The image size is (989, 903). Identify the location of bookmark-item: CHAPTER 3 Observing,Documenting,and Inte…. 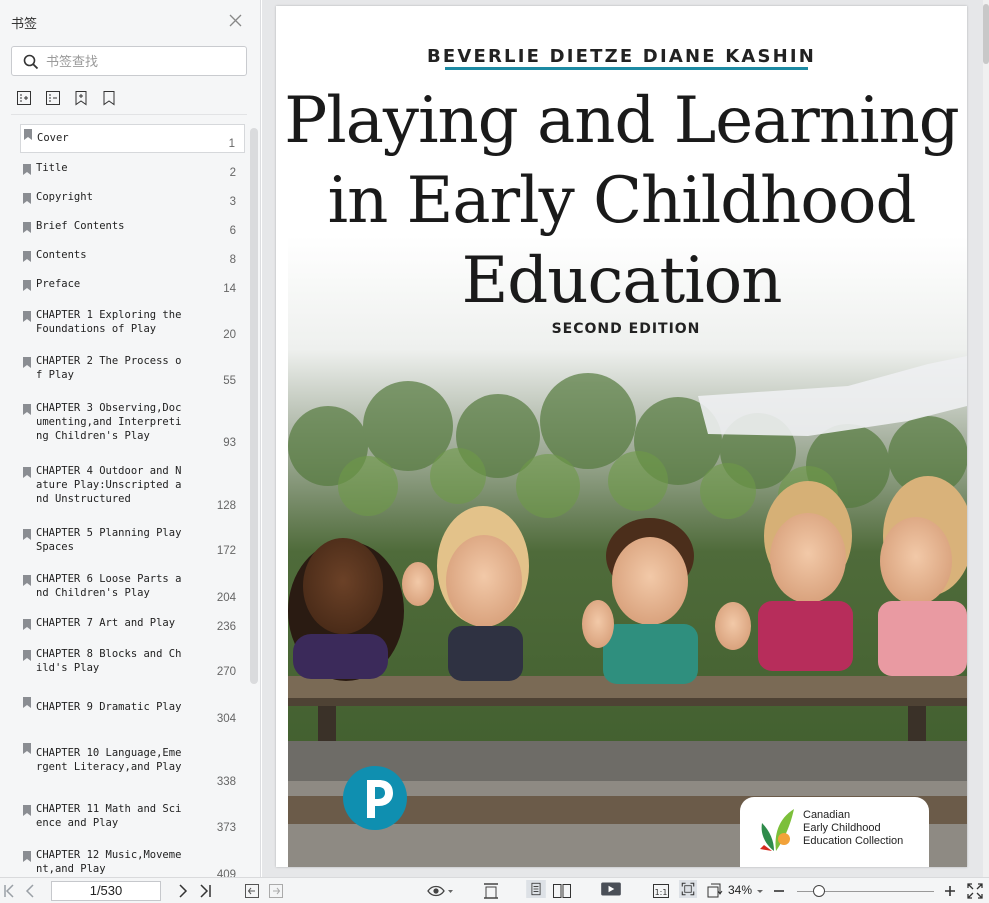
(132, 427).